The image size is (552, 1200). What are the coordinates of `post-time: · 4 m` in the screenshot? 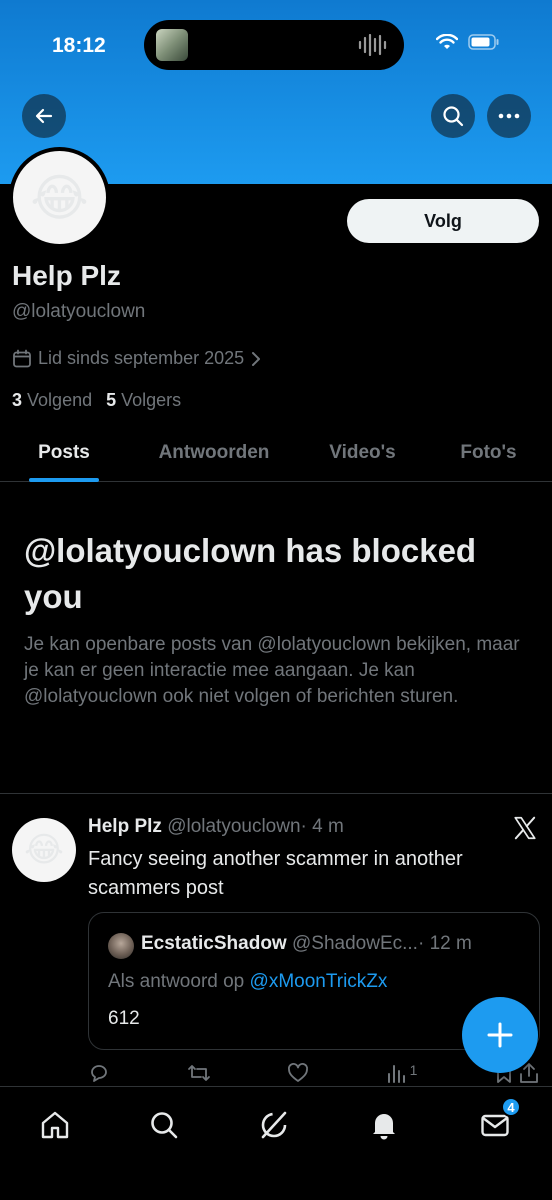 It's located at (322, 826).